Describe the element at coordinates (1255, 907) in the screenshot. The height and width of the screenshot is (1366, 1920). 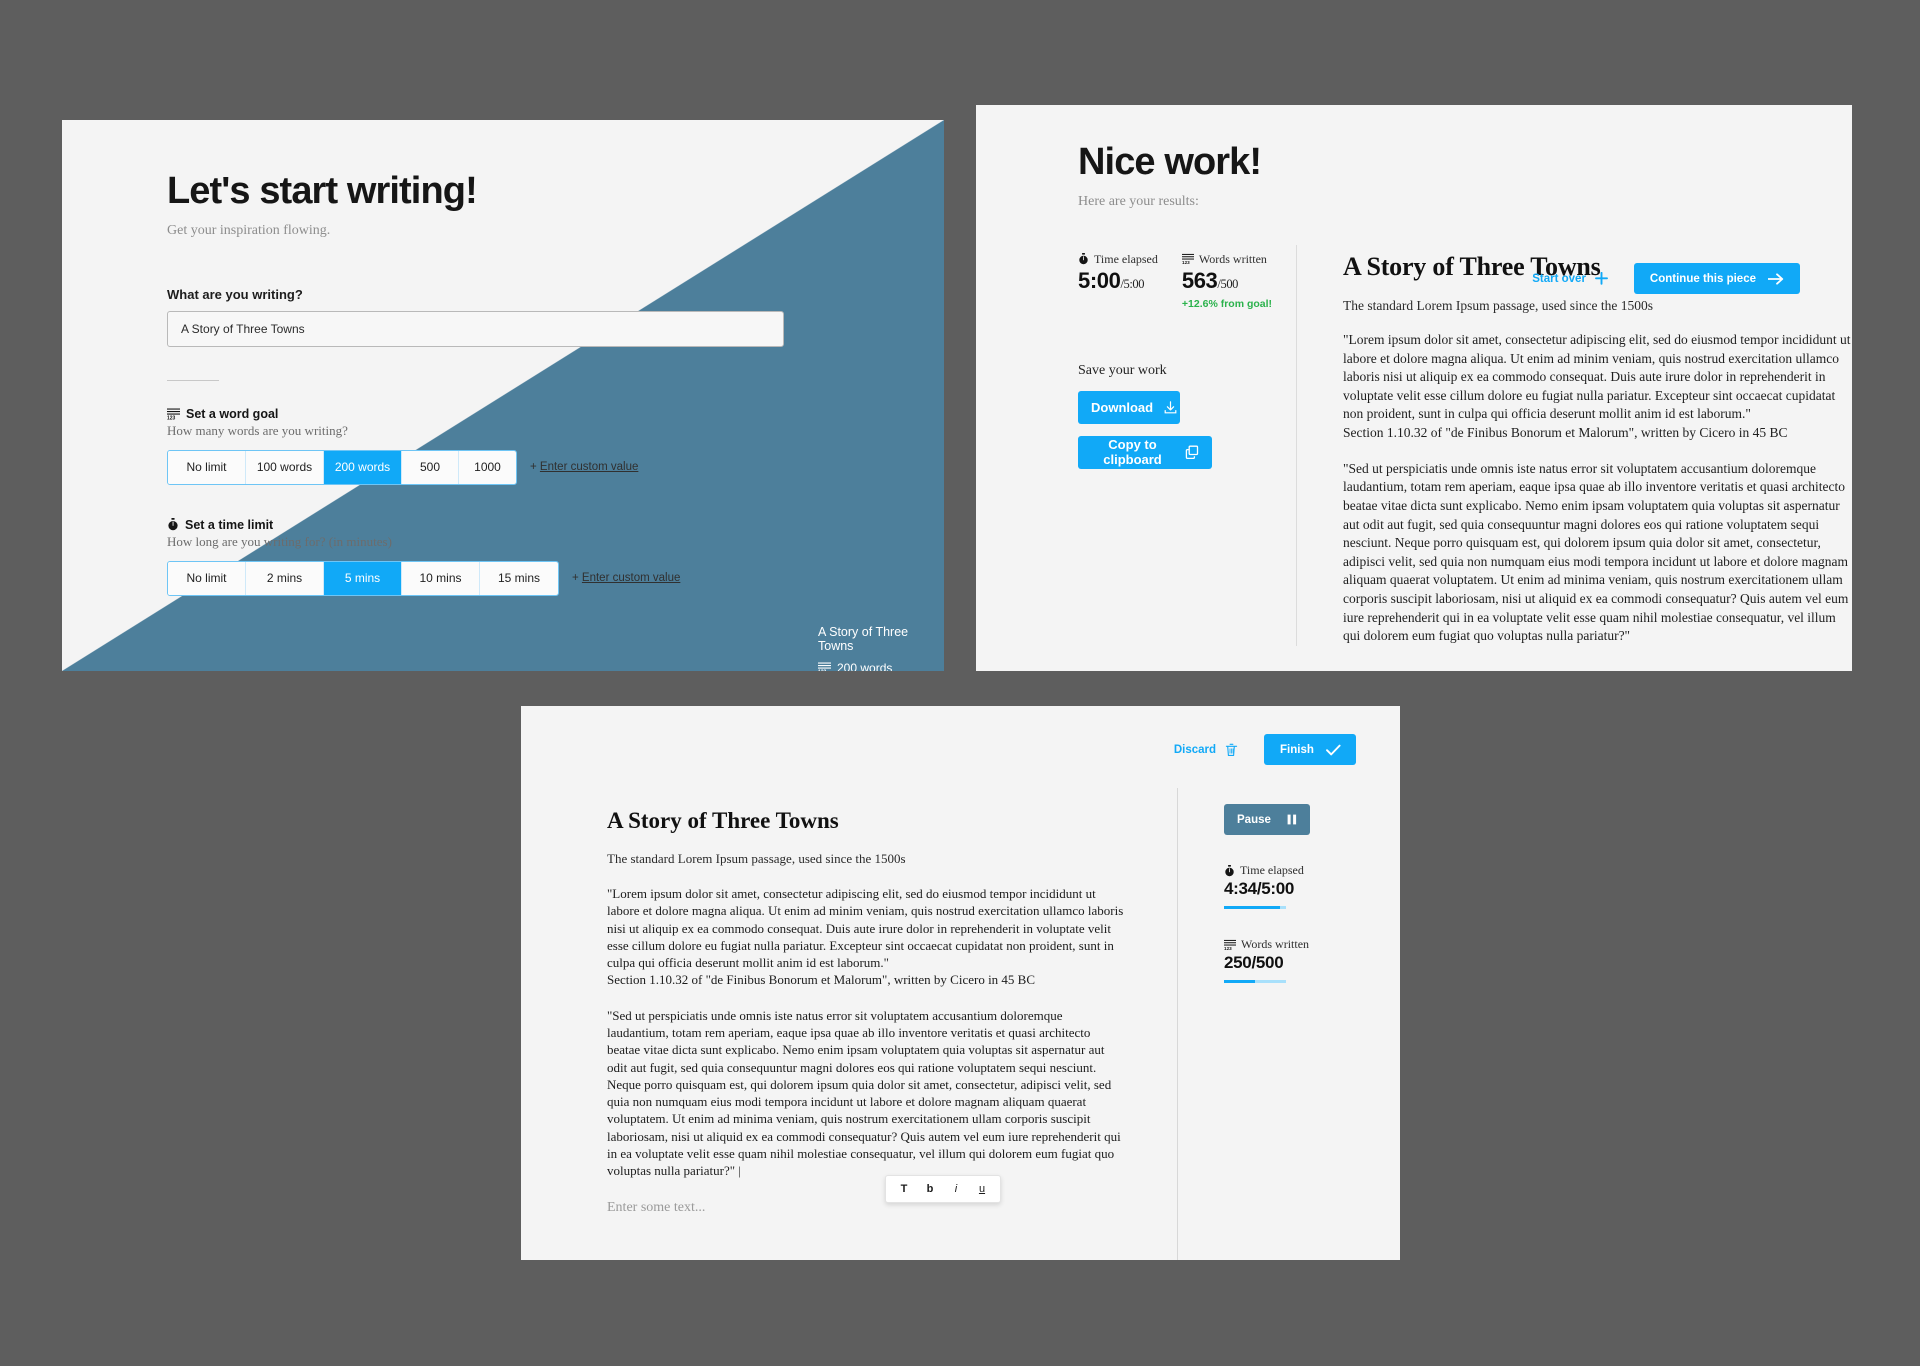
I see `time-progress-bar` at that location.